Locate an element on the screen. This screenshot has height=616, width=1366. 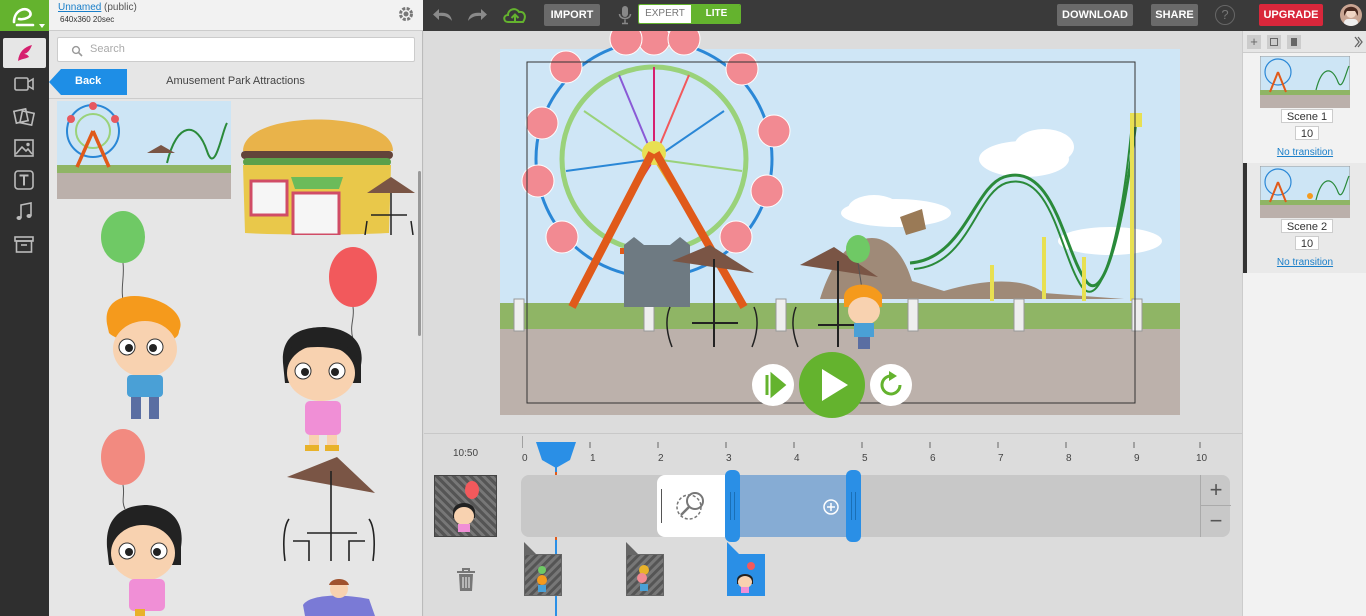
scene-1-label: Scene 1 is located at coordinates (1307, 116).